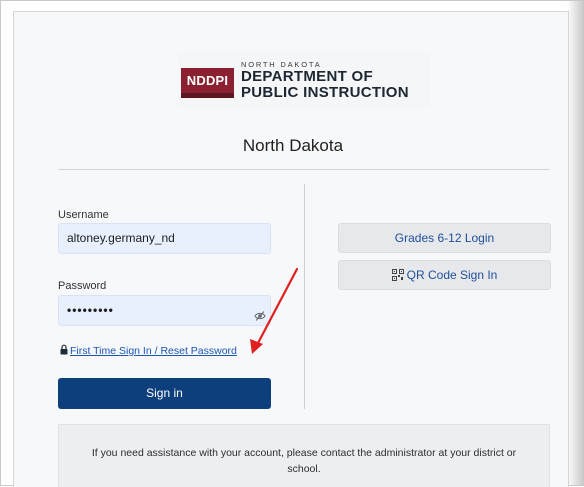  Describe the element at coordinates (207, 83) in the screenshot. I see `logo-badge: NDDPI` at that location.